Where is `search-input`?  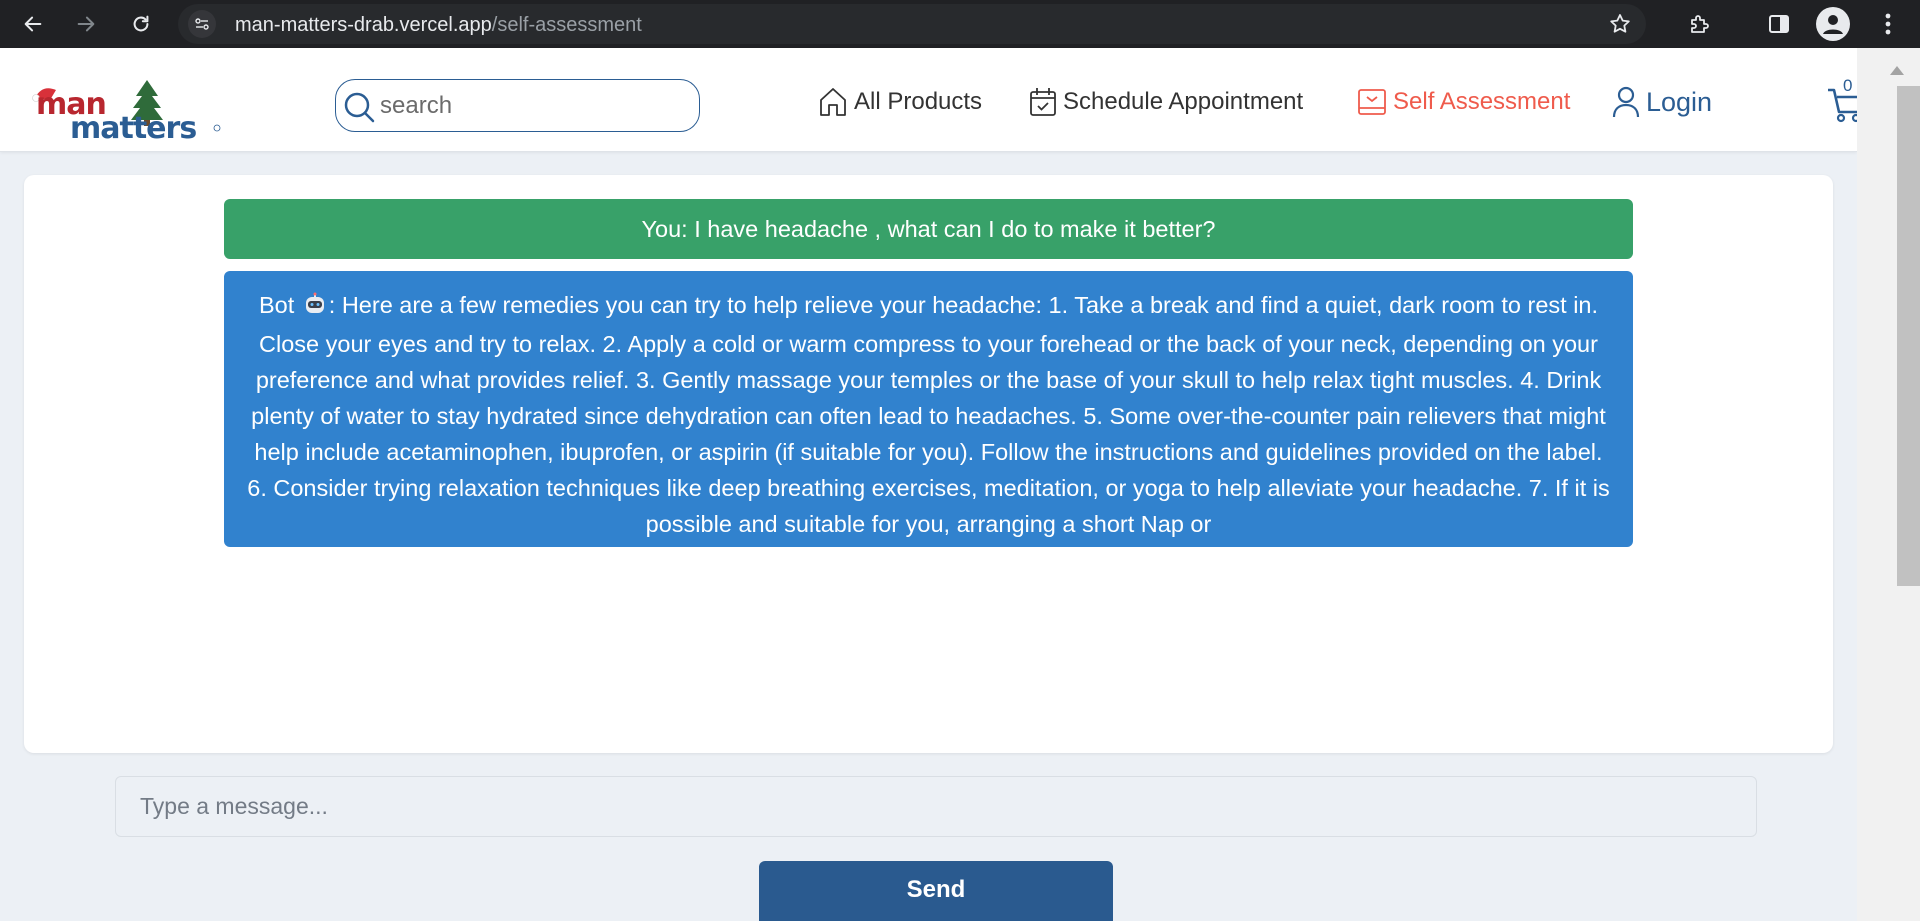 search-input is located at coordinates (530, 106).